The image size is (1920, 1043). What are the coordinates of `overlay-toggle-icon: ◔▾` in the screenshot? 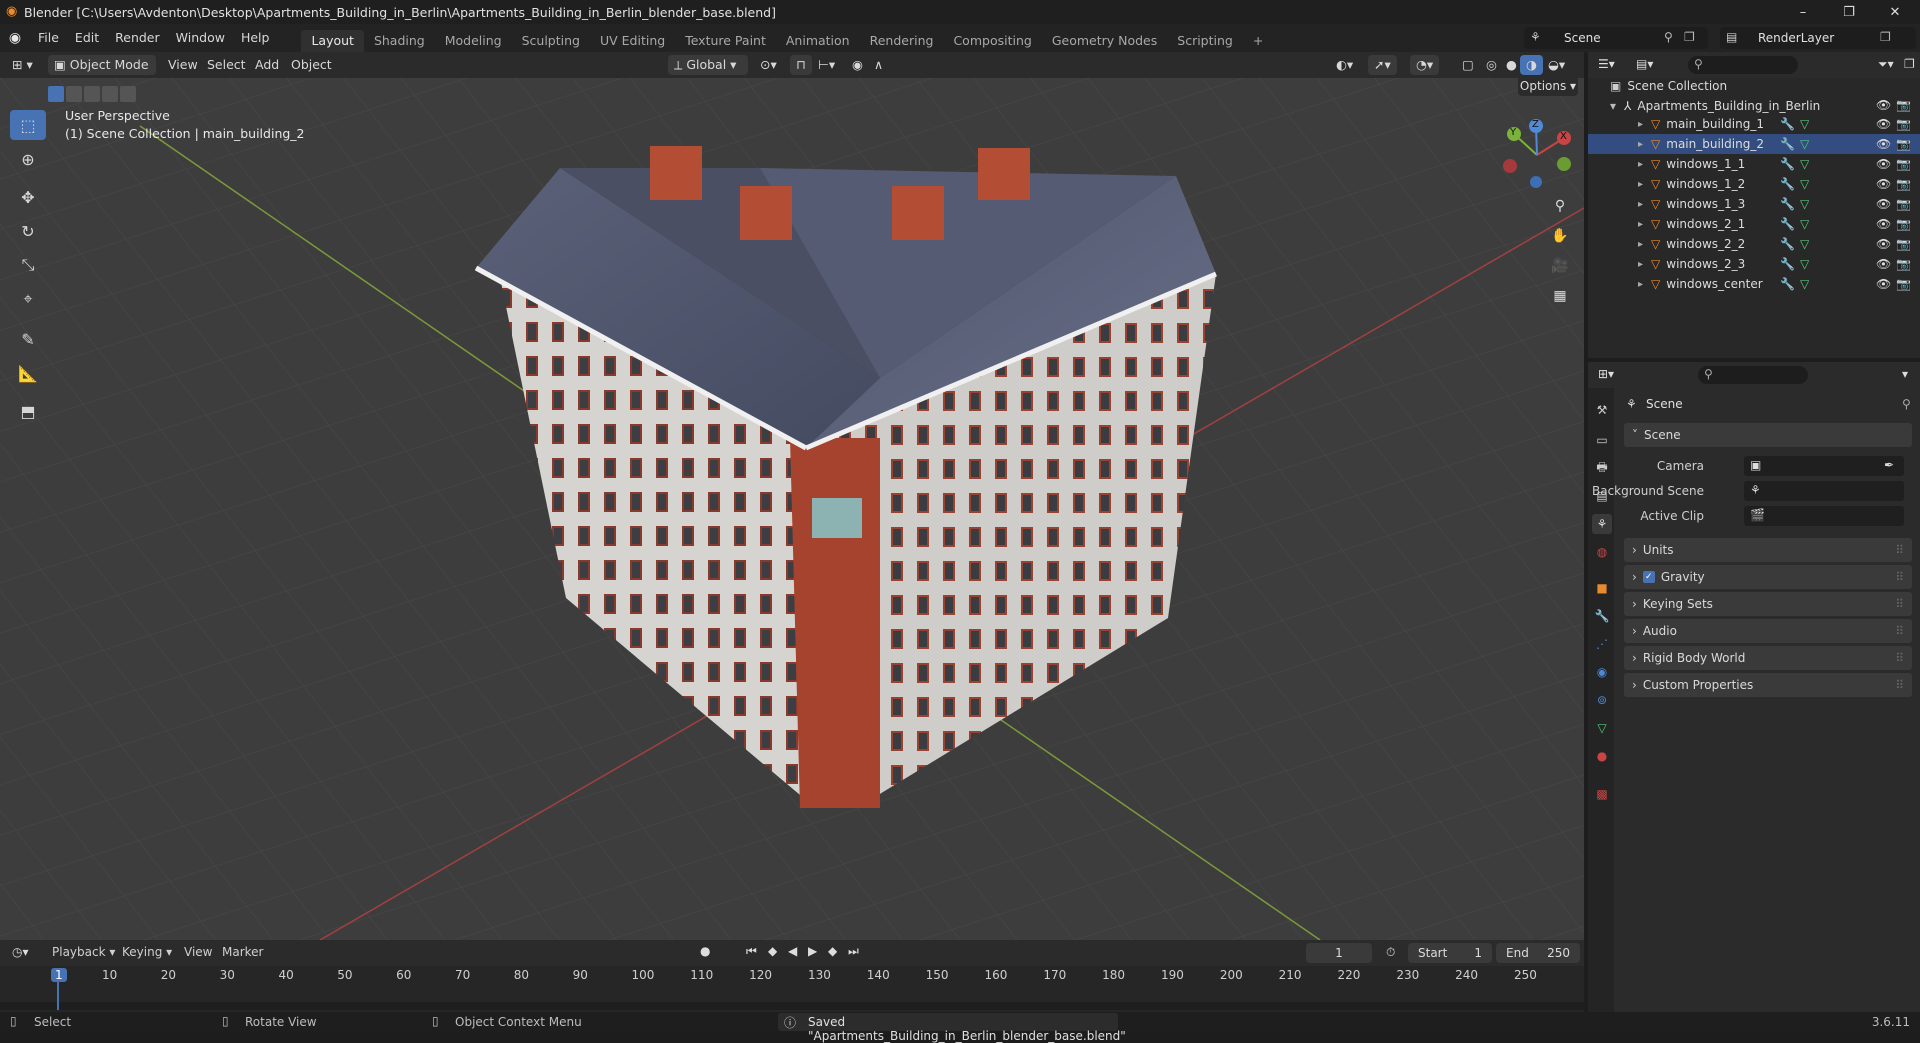 It's located at (1425, 65).